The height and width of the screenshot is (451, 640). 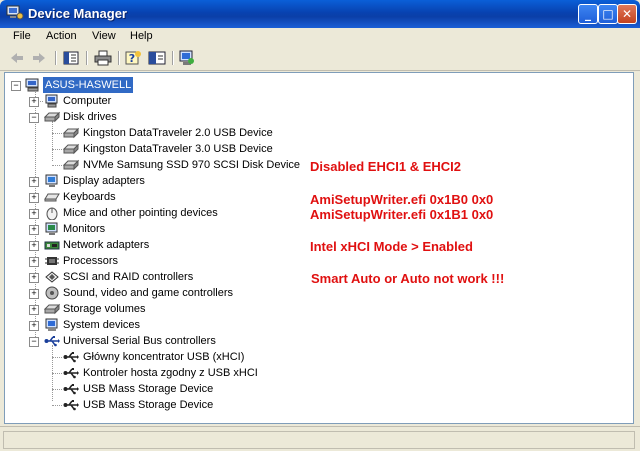 I want to click on status-cell, so click(x=319, y=440).